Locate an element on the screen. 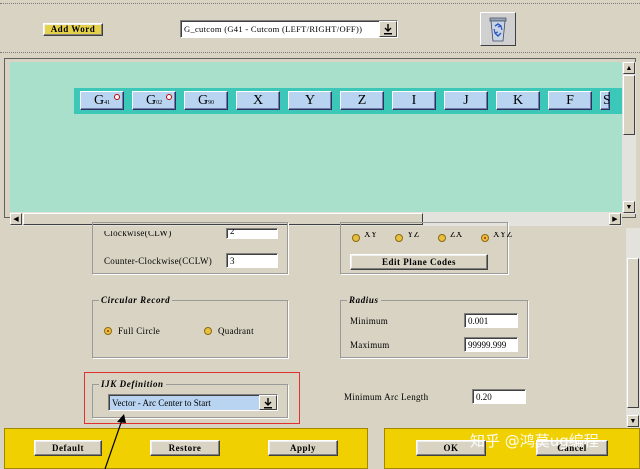 The image size is (640, 469). download-arrow-icon is located at coordinates (388, 29).